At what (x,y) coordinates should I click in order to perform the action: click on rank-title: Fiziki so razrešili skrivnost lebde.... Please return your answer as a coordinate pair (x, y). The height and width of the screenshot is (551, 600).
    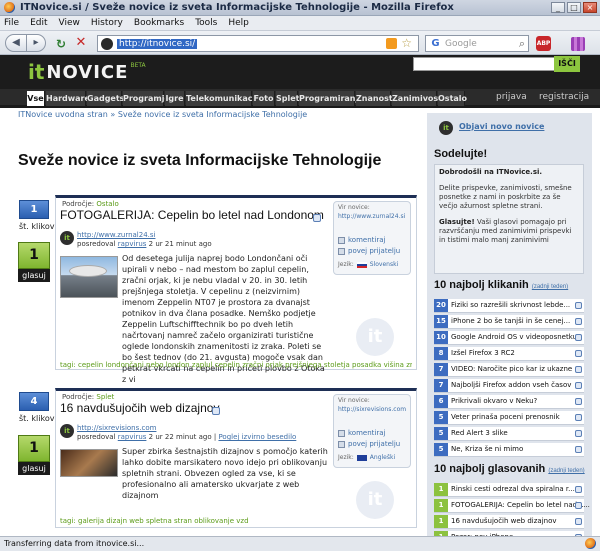
    Looking at the image, I should click on (510, 305).